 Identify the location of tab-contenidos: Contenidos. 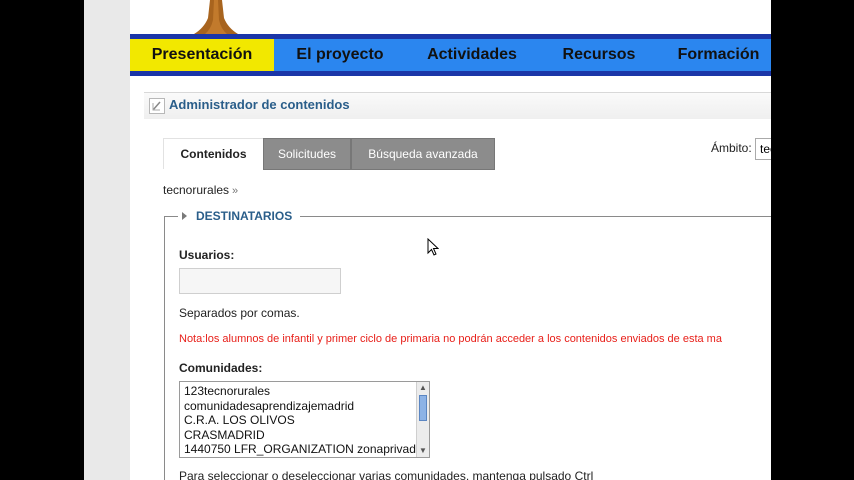
(213, 153).